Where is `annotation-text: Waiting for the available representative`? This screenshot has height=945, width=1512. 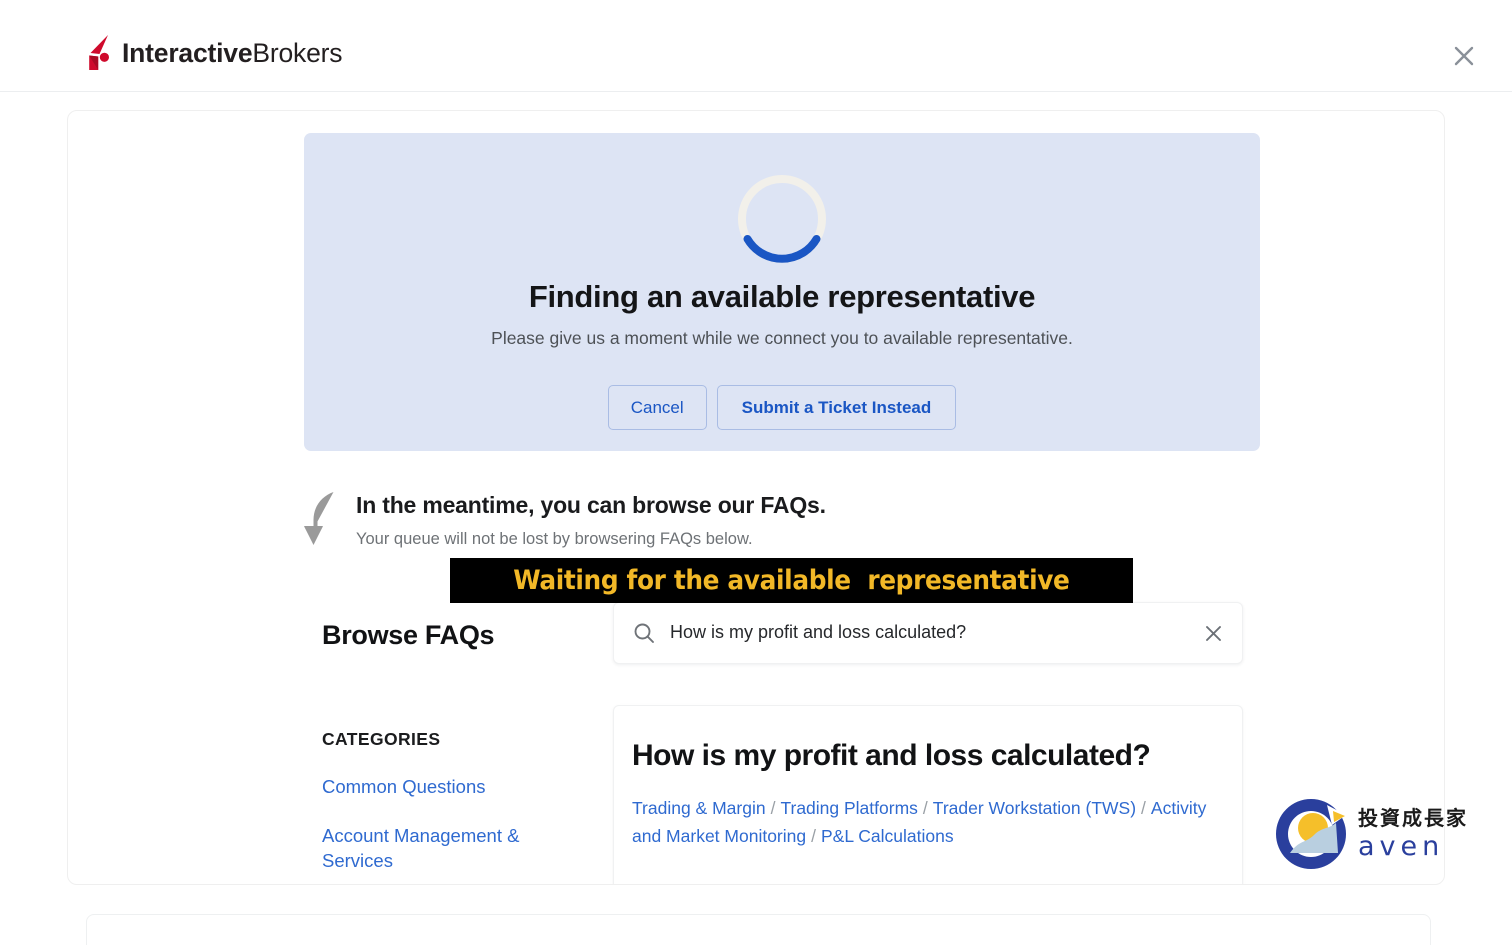
annotation-text: Waiting for the available representative is located at coordinates (791, 580).